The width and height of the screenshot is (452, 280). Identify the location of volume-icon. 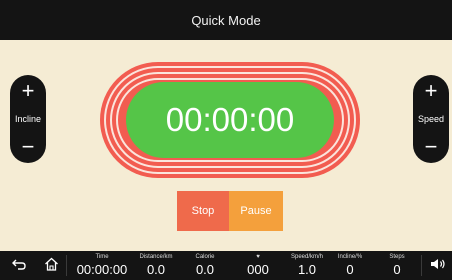
(439, 265).